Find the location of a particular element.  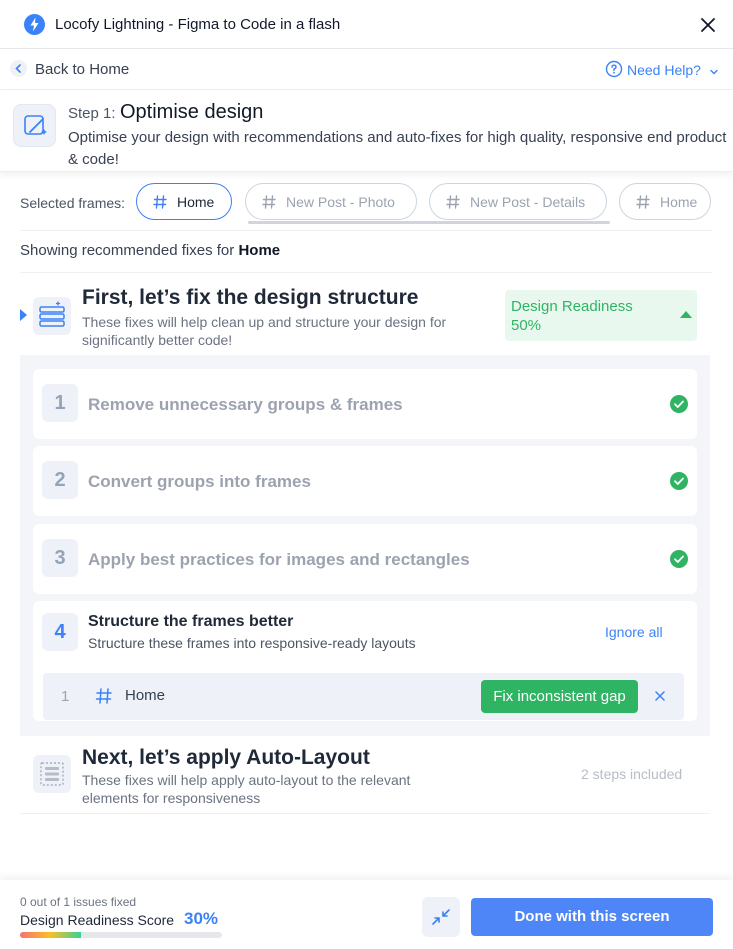

section-title: Next, let’s apply Auto-Layout is located at coordinates (226, 757).